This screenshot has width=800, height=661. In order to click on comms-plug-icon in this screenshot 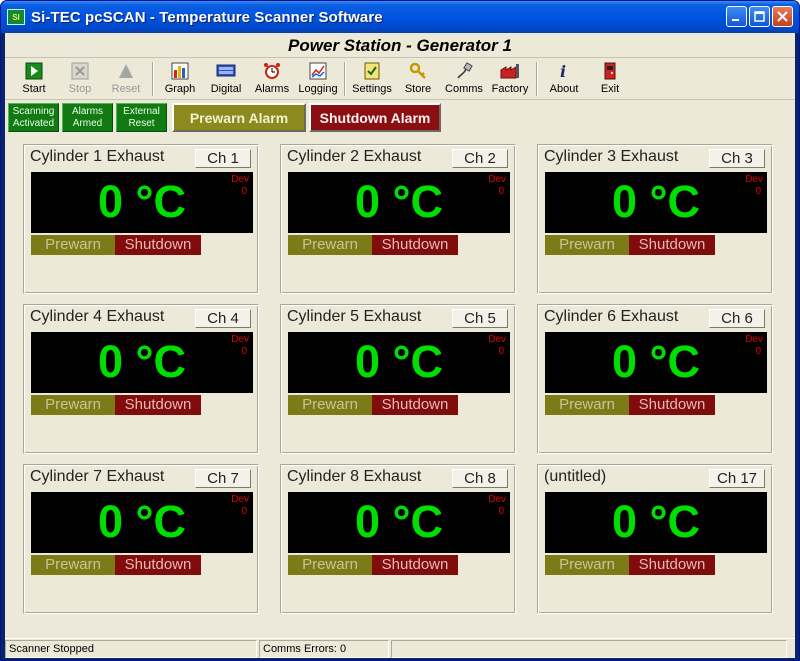, I will do `click(464, 71)`.